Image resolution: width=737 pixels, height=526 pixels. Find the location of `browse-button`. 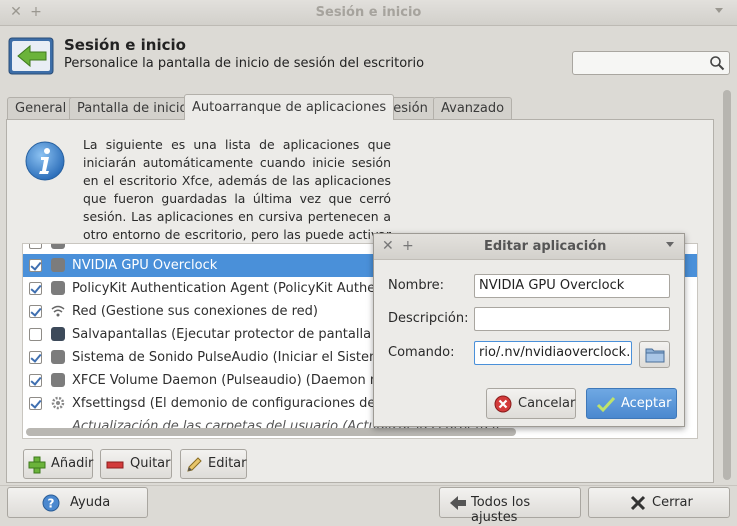

browse-button is located at coordinates (654, 354).